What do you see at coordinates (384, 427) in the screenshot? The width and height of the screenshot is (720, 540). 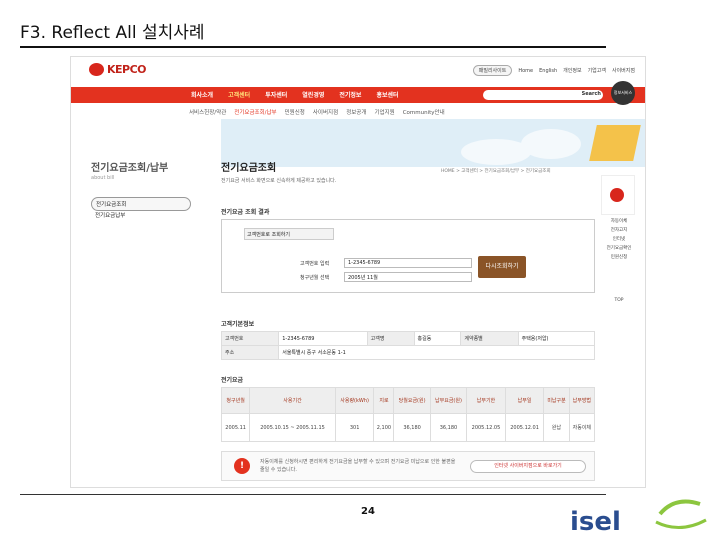 I see `table-cell: 2,100` at bounding box center [384, 427].